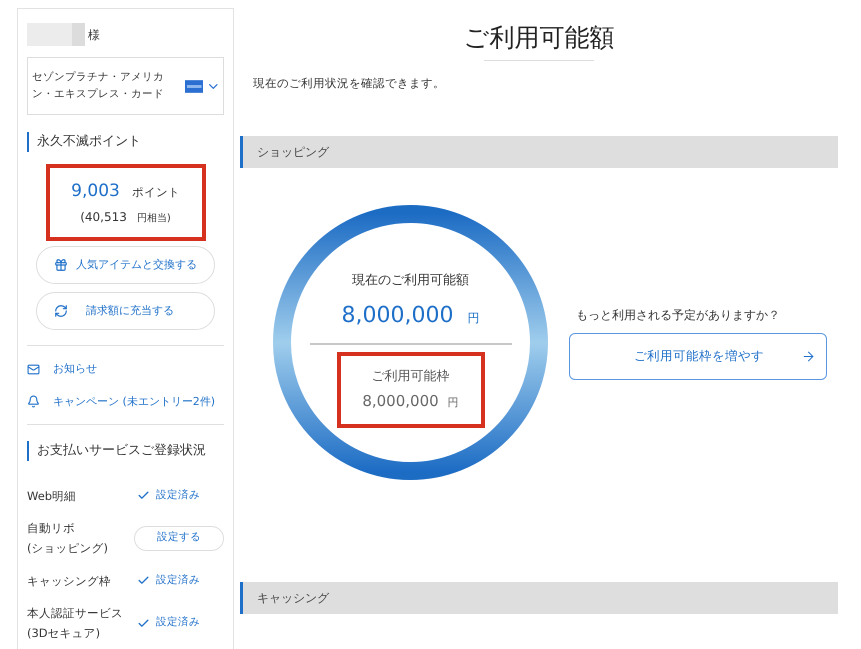 Image resolution: width=861 pixels, height=649 pixels. Describe the element at coordinates (125, 311) in the screenshot. I see `points-action-button: 請求額に充当する` at that location.